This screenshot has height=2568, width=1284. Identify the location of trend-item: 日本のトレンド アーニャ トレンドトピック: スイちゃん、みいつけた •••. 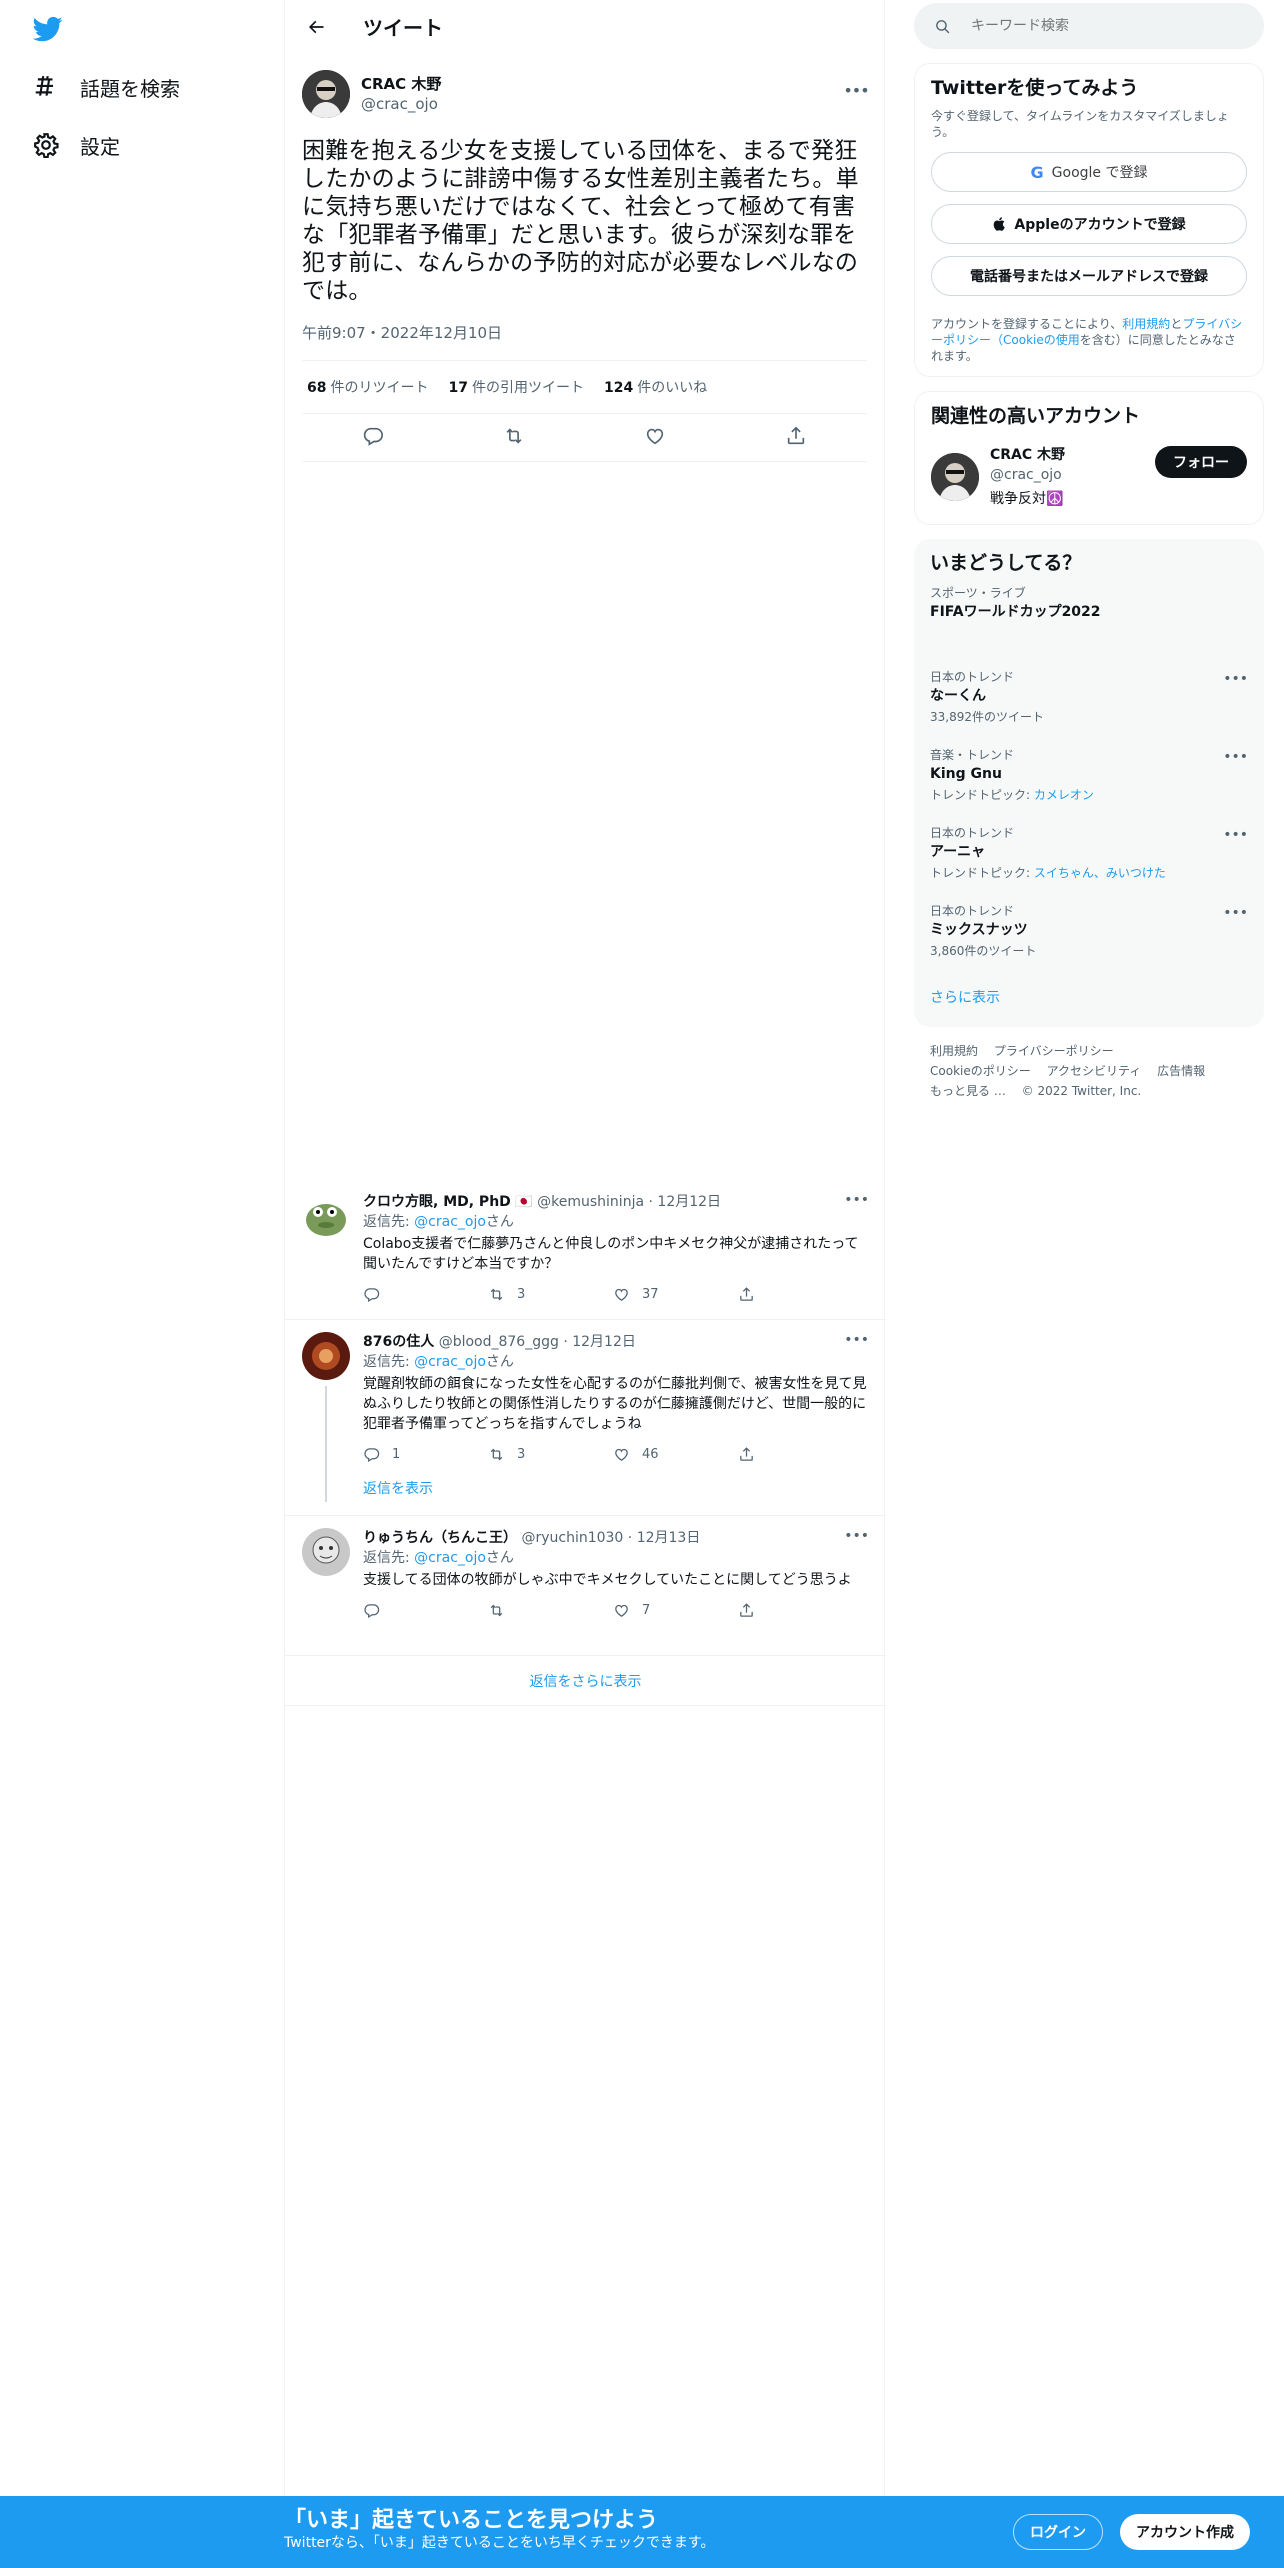
(1089, 854).